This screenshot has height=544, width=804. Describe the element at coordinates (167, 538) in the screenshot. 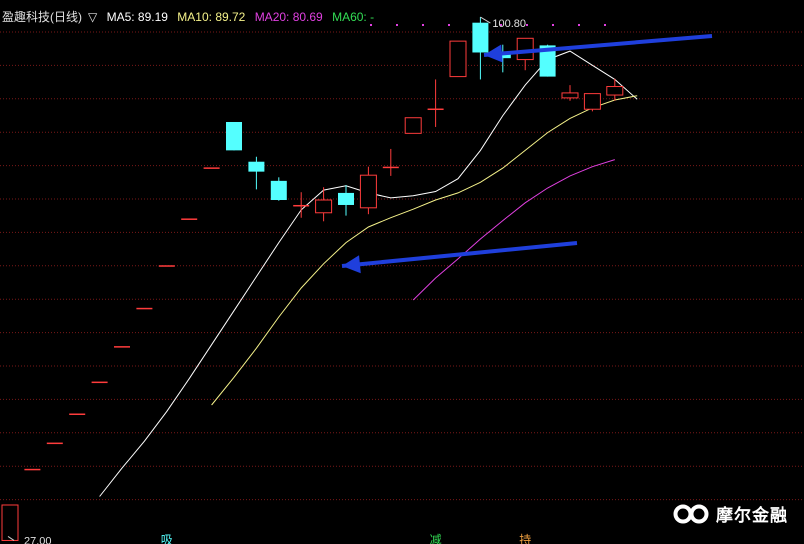

I see `signal-mark: 吸` at that location.